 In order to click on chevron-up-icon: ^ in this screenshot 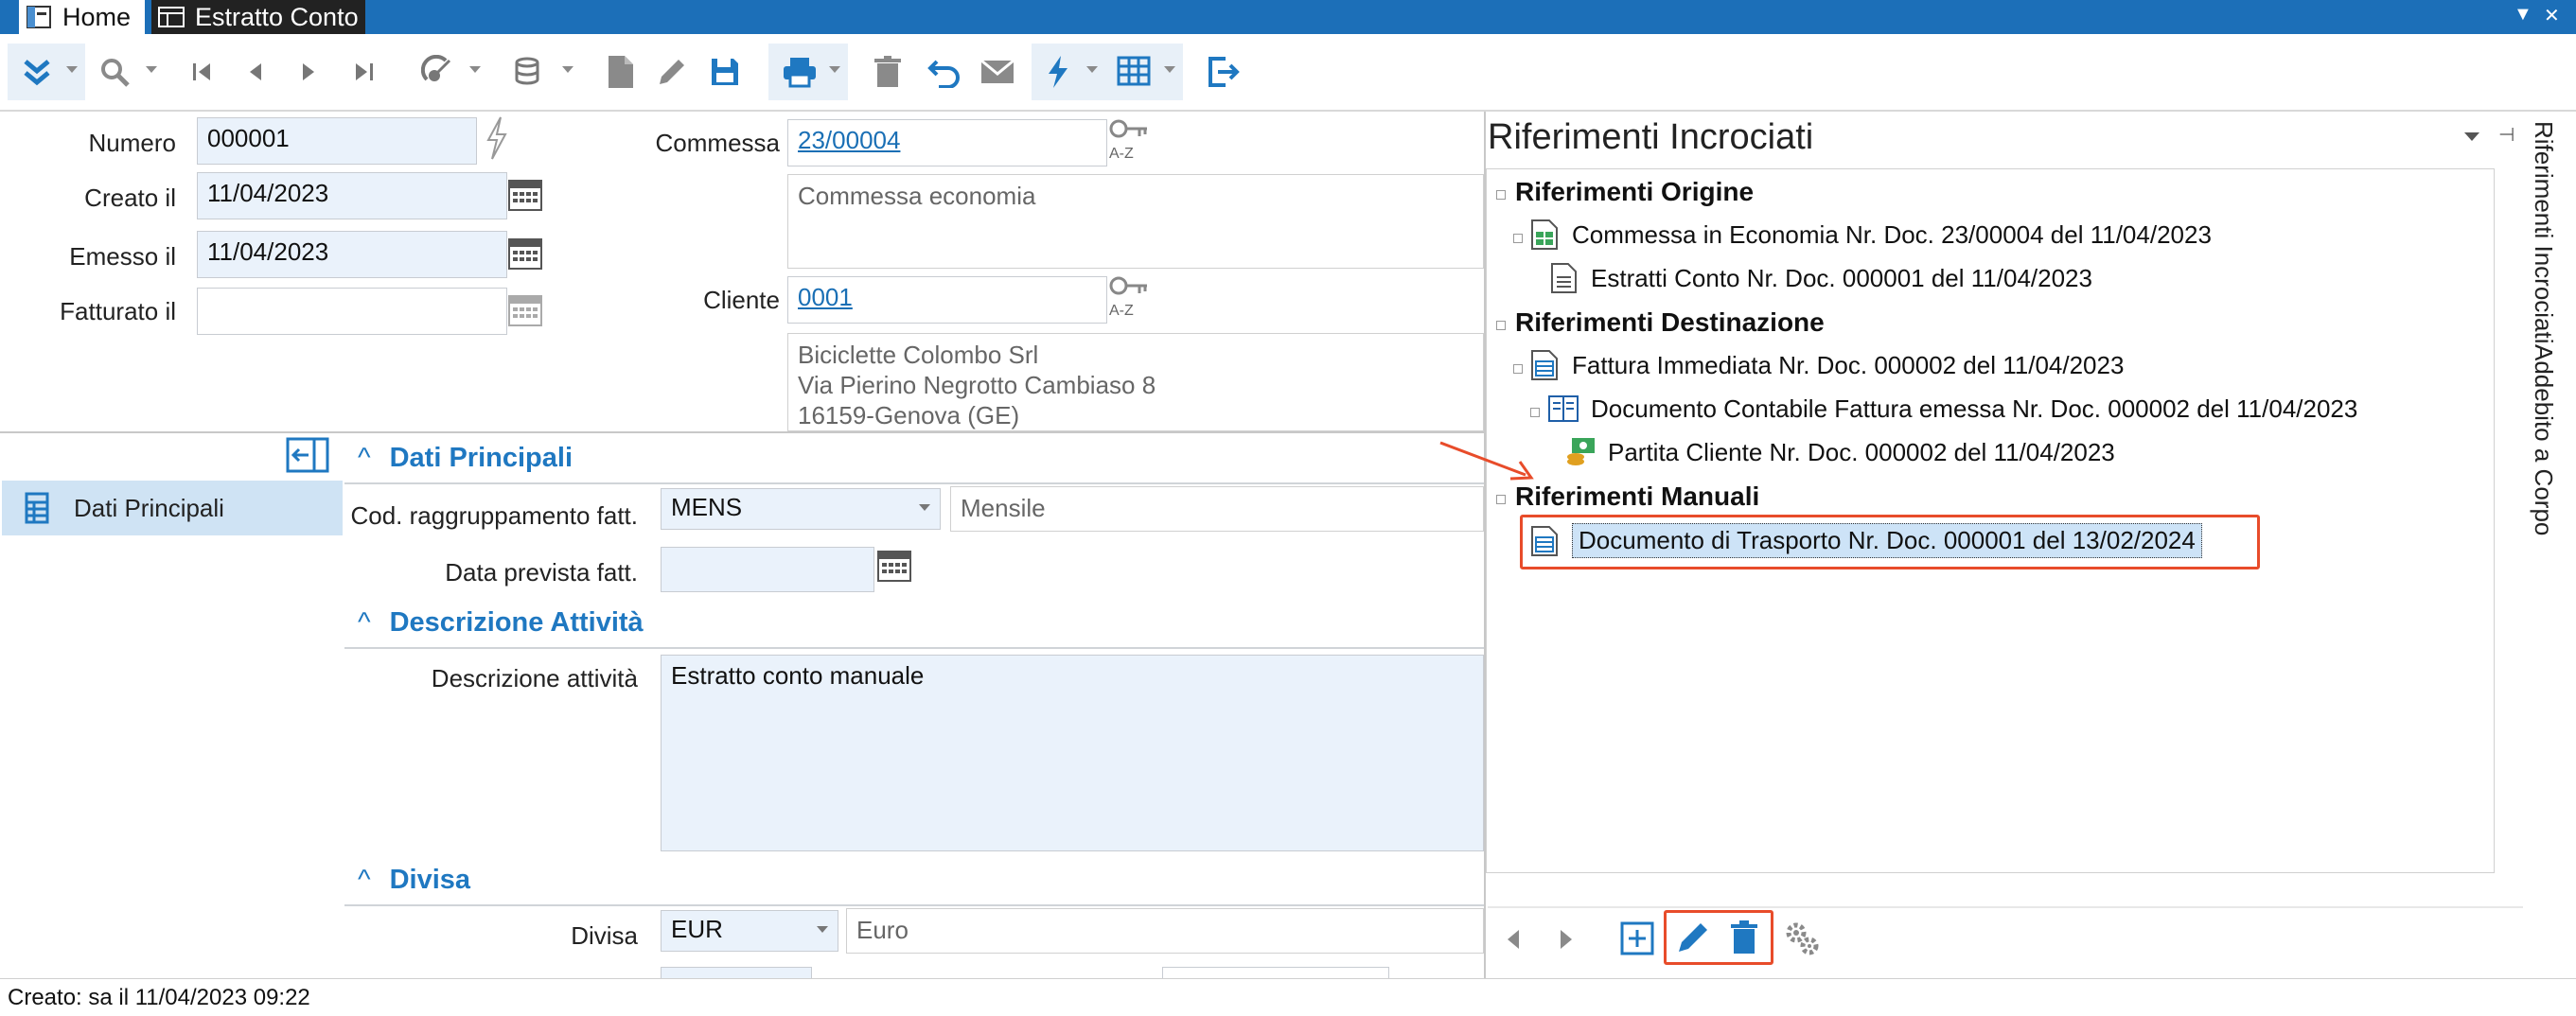, I will do `click(364, 458)`.